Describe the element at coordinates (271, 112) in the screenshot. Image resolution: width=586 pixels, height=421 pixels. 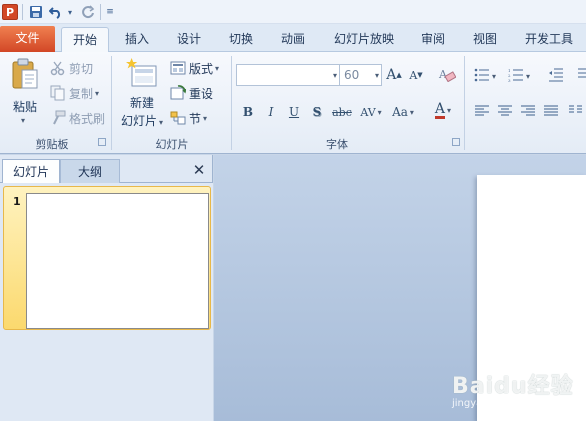
I see `italic-button: I` at that location.